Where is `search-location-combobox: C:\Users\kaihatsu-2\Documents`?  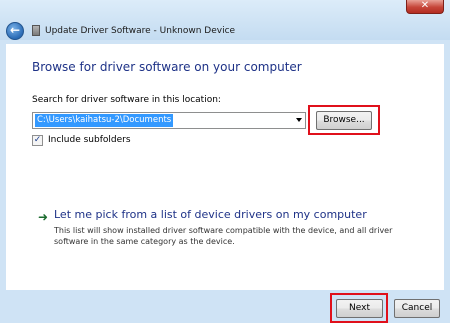 search-location-combobox: C:\Users\kaihatsu-2\Documents is located at coordinates (169, 120).